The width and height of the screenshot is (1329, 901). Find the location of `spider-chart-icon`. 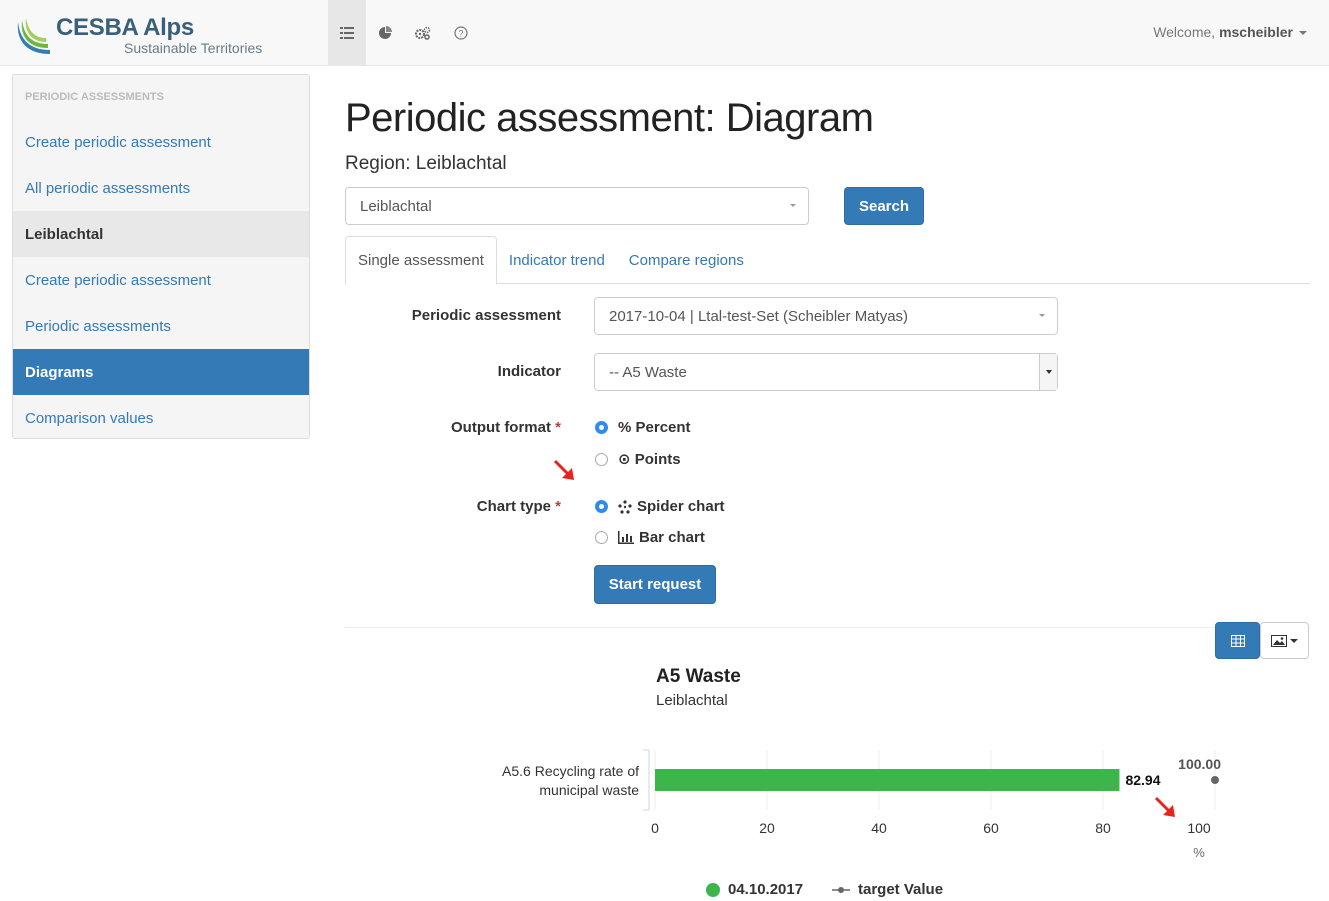

spider-chart-icon is located at coordinates (625, 506).